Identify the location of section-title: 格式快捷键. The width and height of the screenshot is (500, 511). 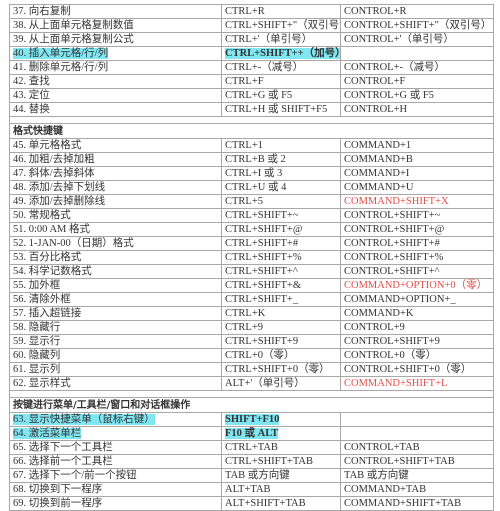
(251, 131).